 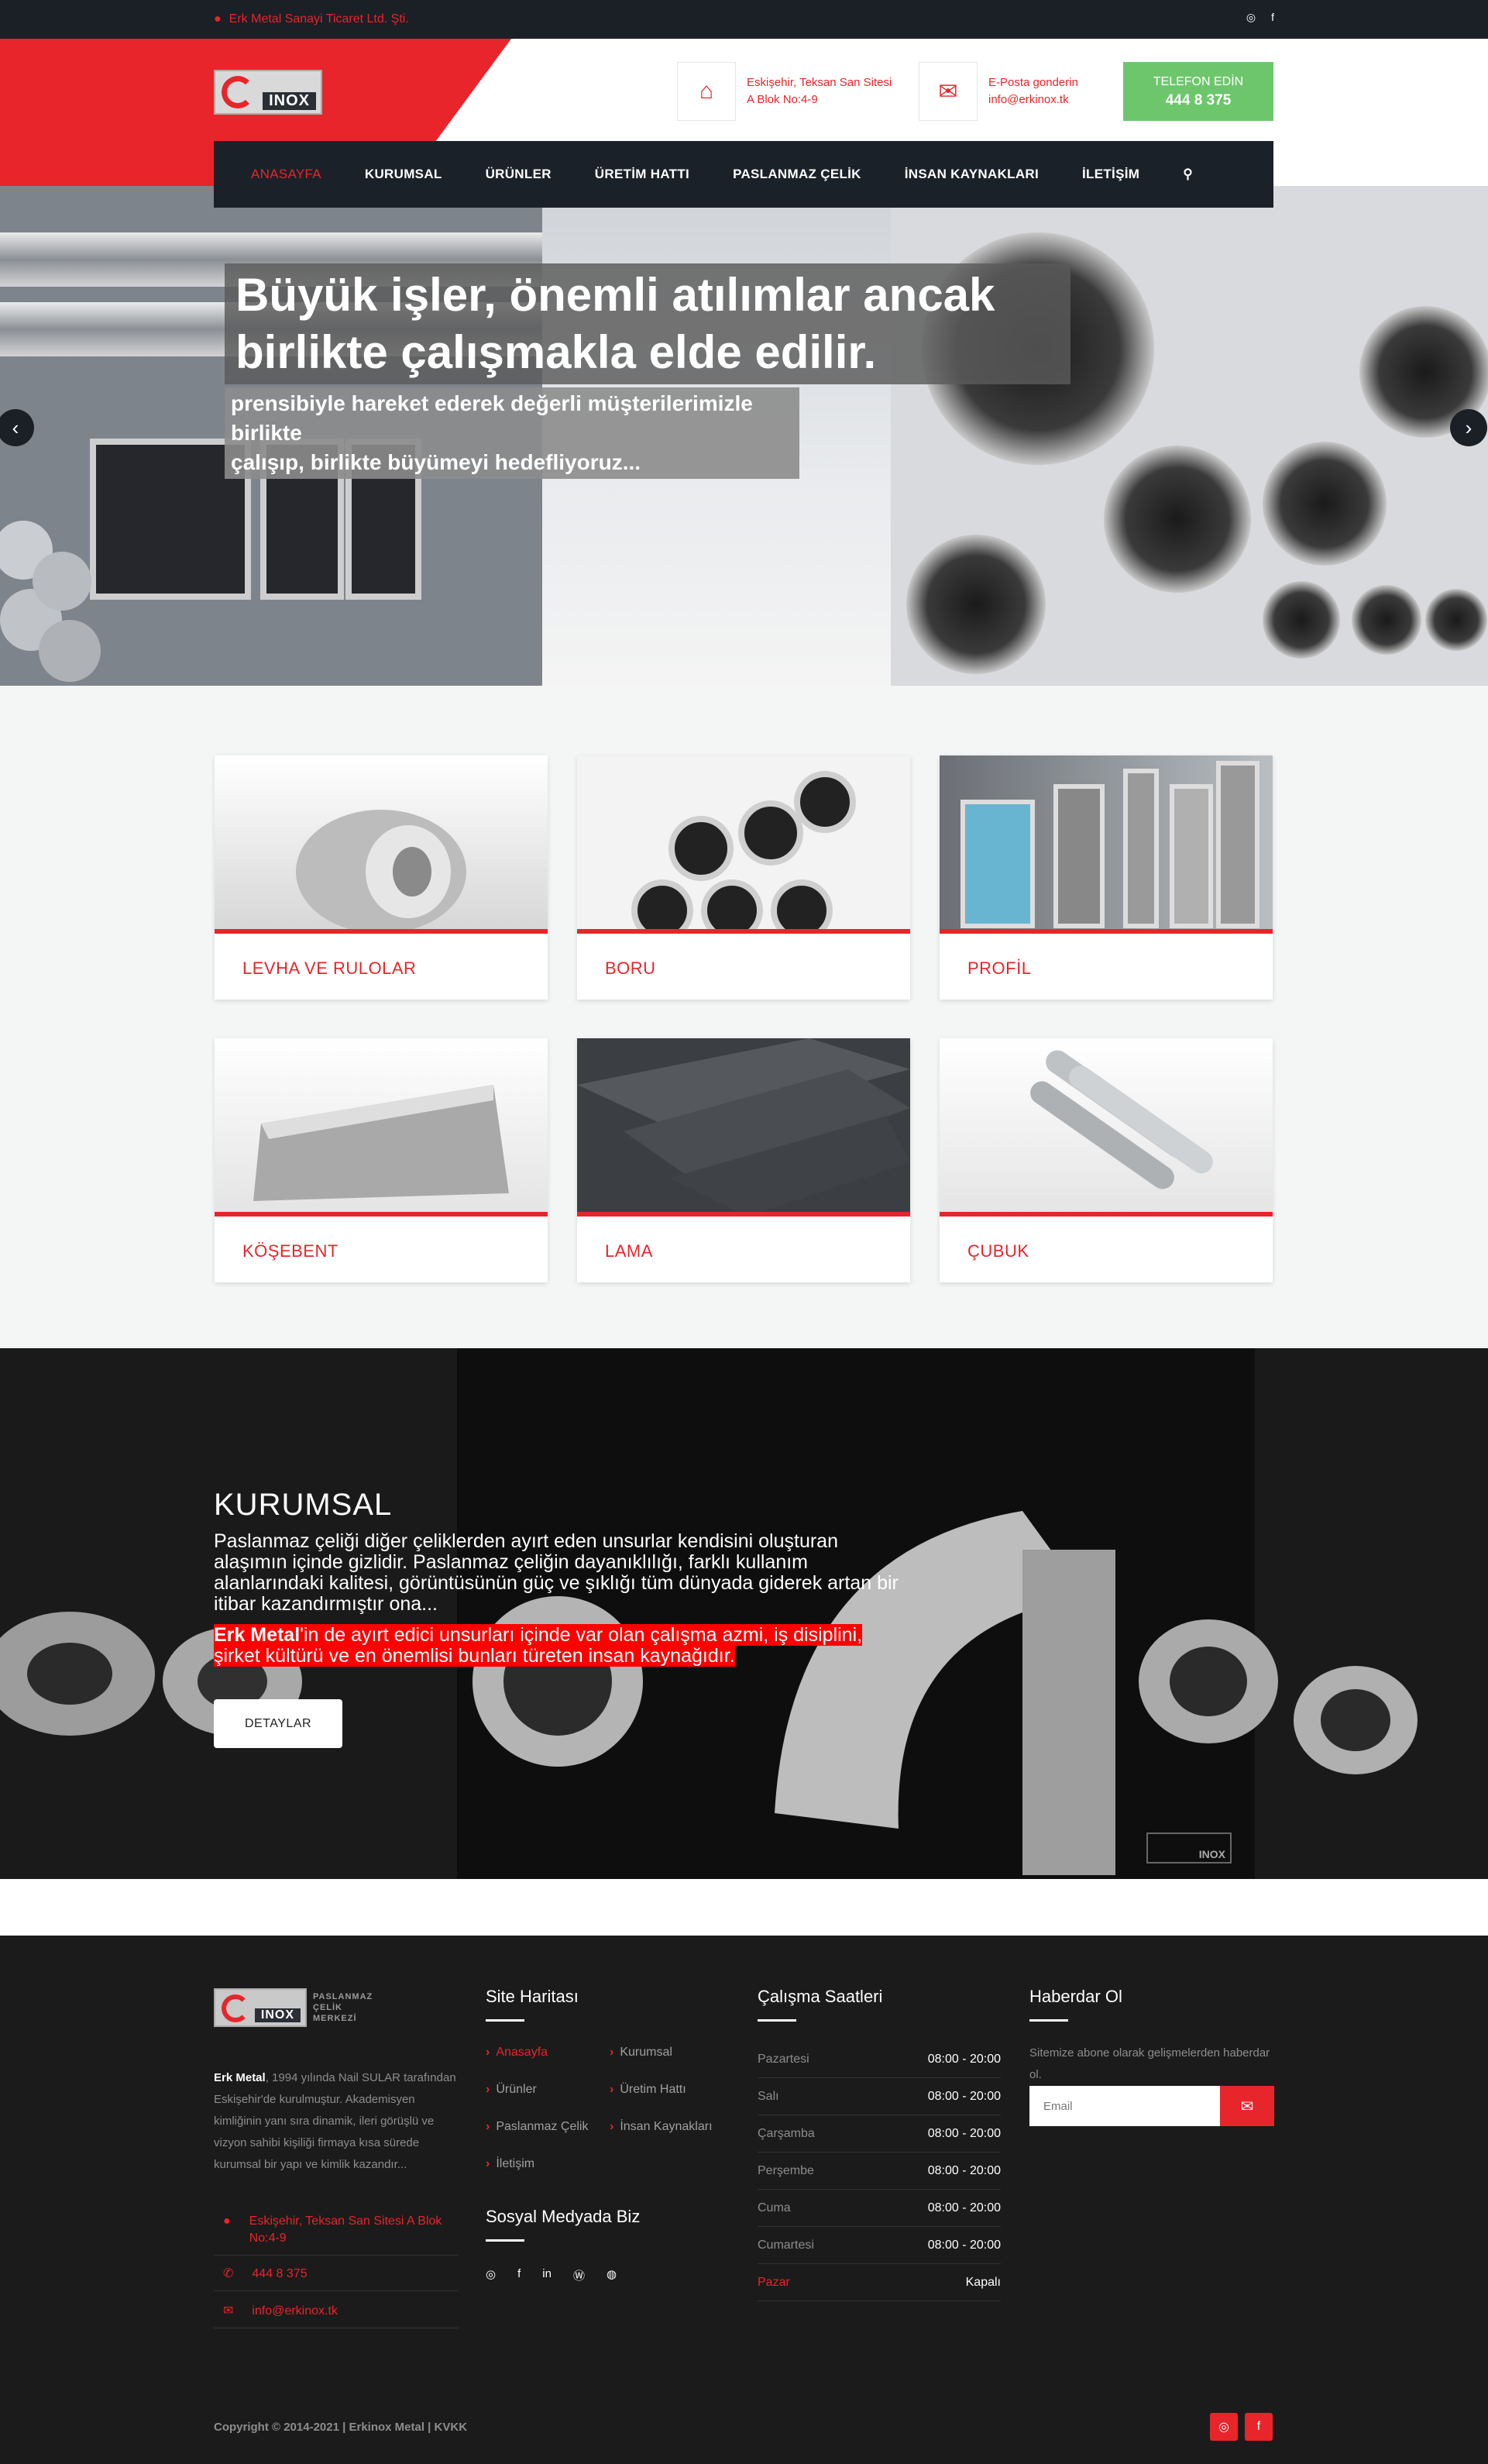 I want to click on footer-logo-tagline-1: PASLANMAZ, so click(x=343, y=1996).